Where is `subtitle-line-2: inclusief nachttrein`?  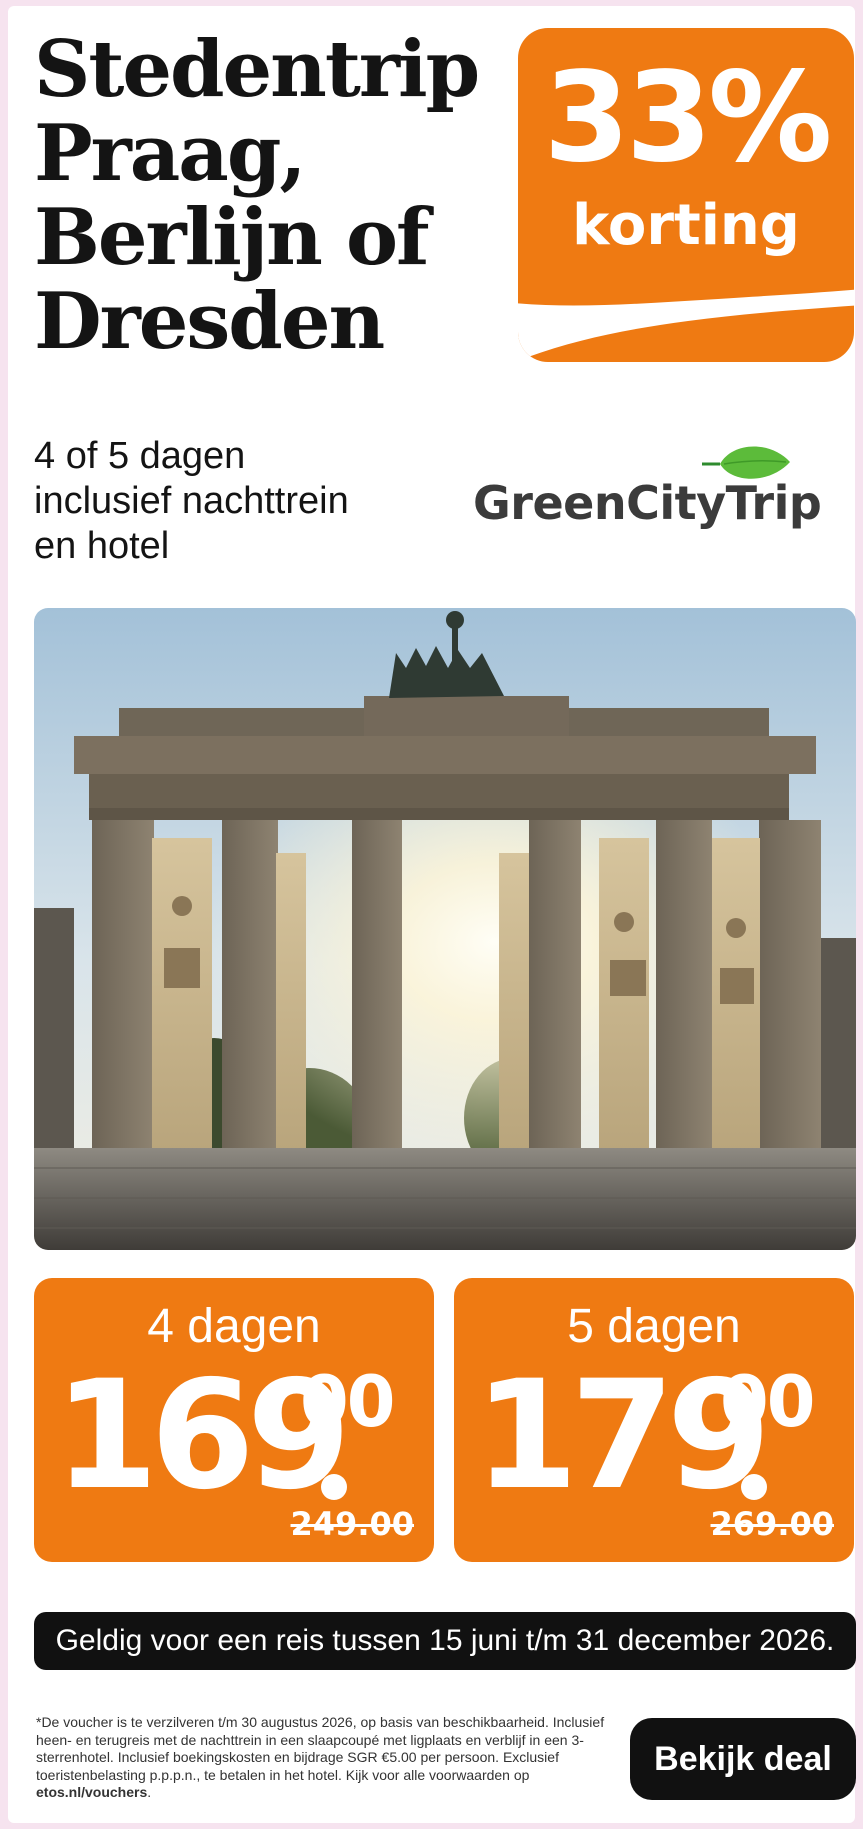 subtitle-line-2: inclusief nachttrein is located at coordinates (191, 501).